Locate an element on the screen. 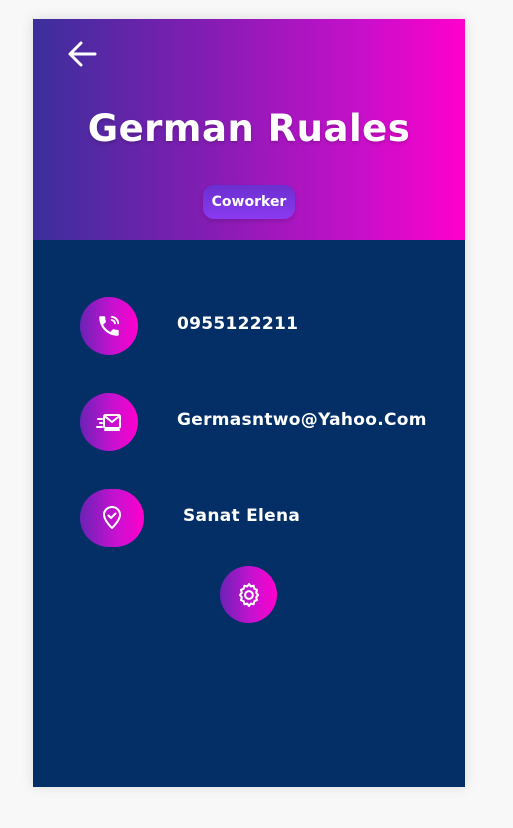  phone-button is located at coordinates (109, 326).